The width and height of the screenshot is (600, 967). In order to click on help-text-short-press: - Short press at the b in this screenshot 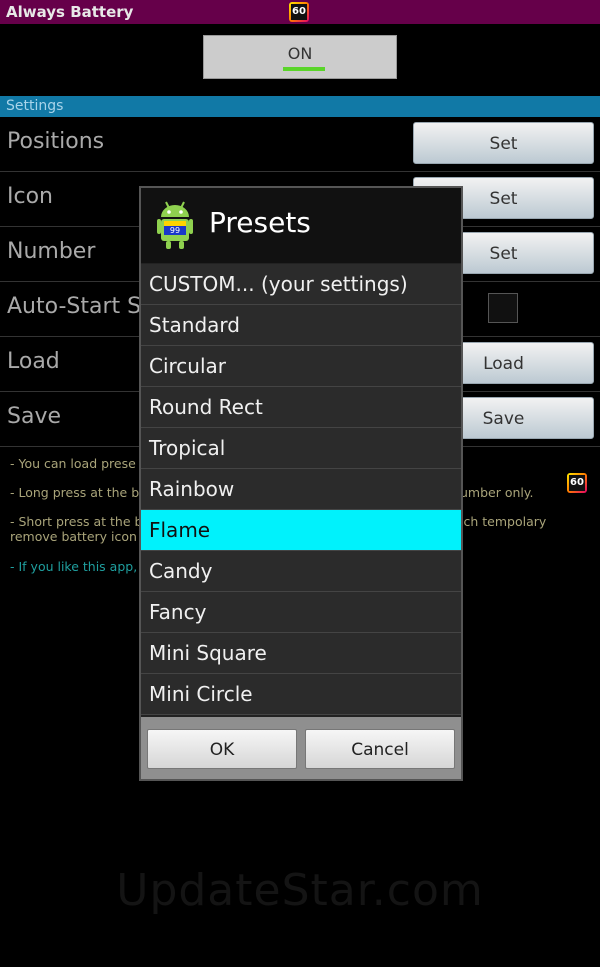, I will do `click(76, 521)`.